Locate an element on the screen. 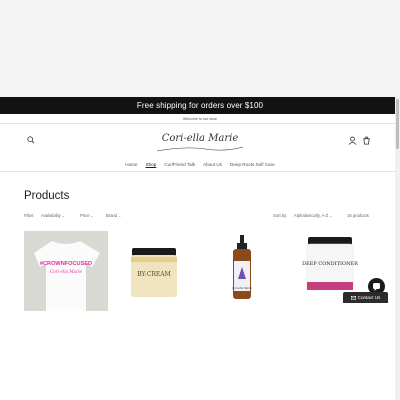 The width and height of the screenshot is (400, 400). availability-label: Availability is located at coordinates (51, 215).